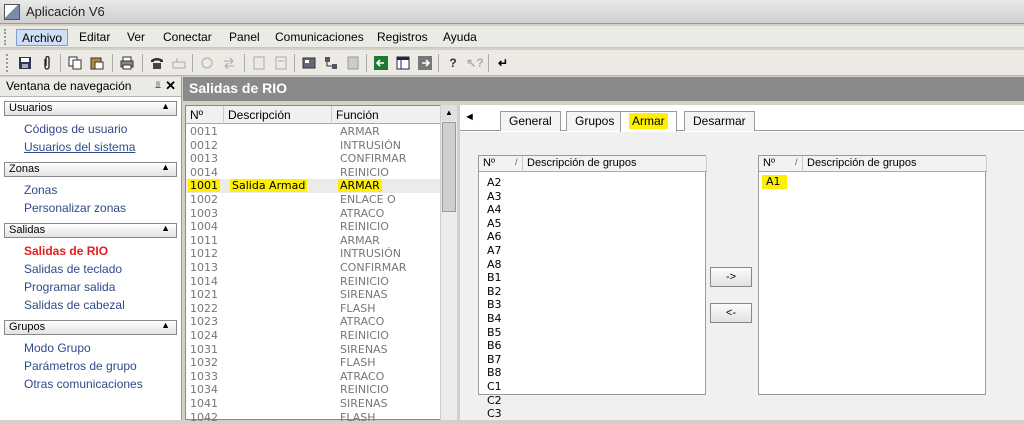 The height and width of the screenshot is (424, 1024). What do you see at coordinates (449, 113) in the screenshot?
I see `scroll-up-icon: ▲` at bounding box center [449, 113].